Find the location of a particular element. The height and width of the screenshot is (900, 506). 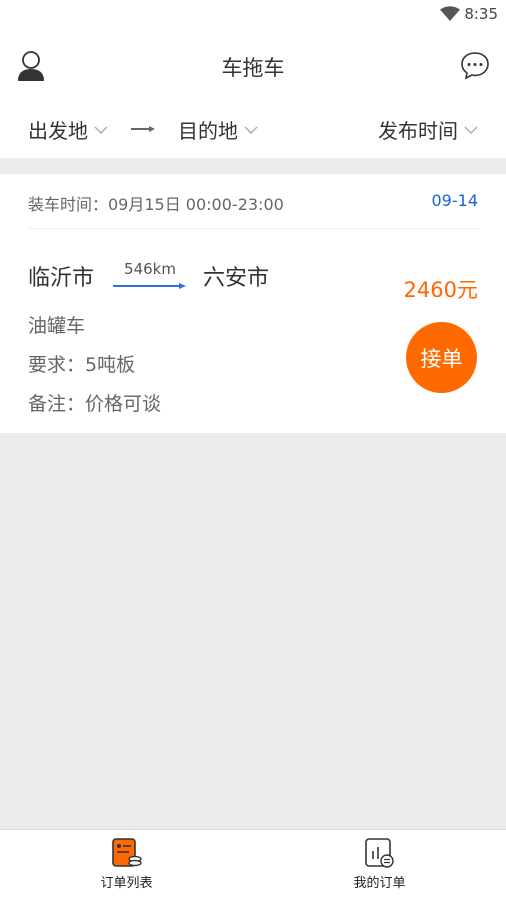

publish-time-filter: 发布时间 is located at coordinates (428, 129).